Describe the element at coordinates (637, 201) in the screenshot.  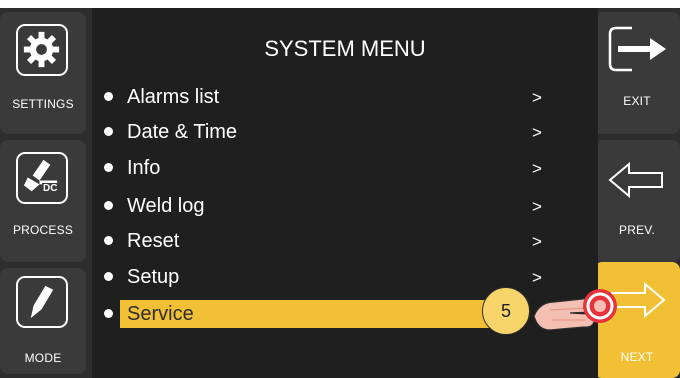
I see `prev-button: PREV.` at that location.